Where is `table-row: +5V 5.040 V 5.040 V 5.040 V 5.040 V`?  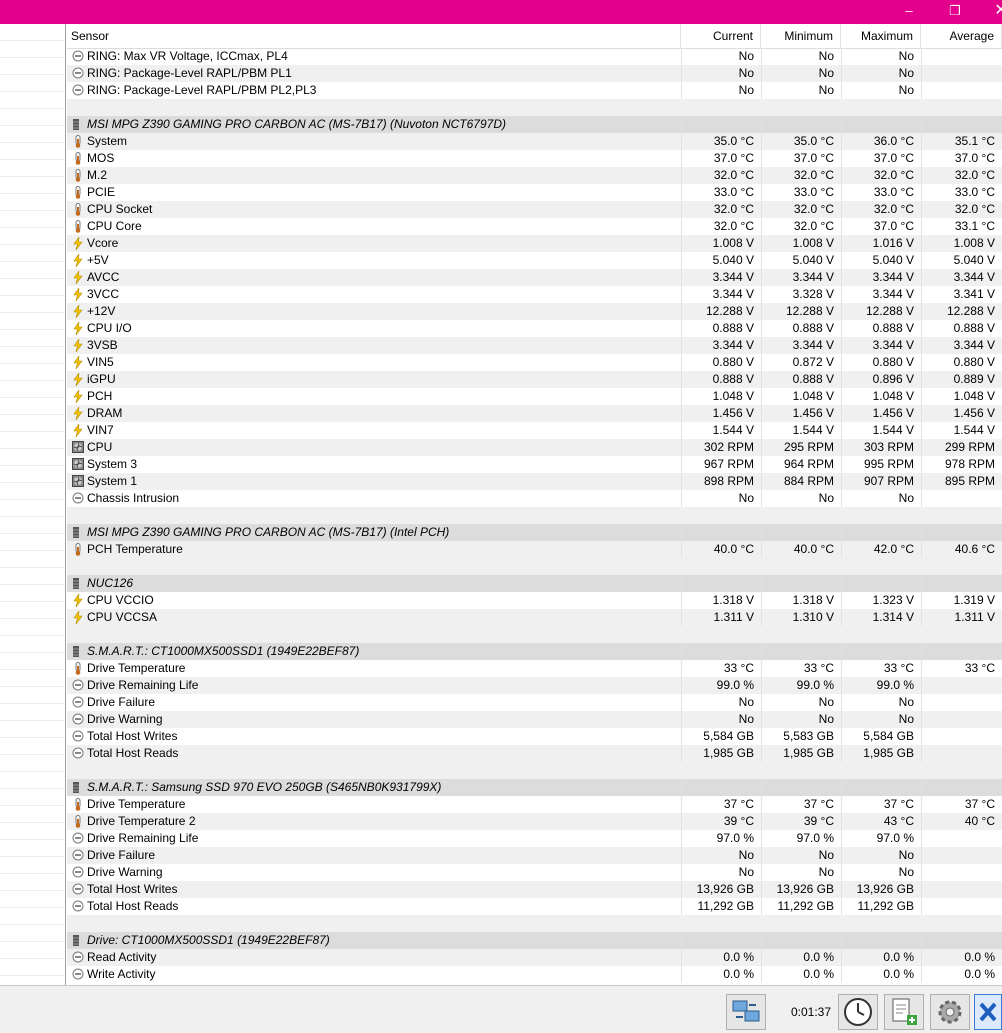 table-row: +5V 5.040 V 5.040 V 5.040 V 5.040 V is located at coordinates (534, 260).